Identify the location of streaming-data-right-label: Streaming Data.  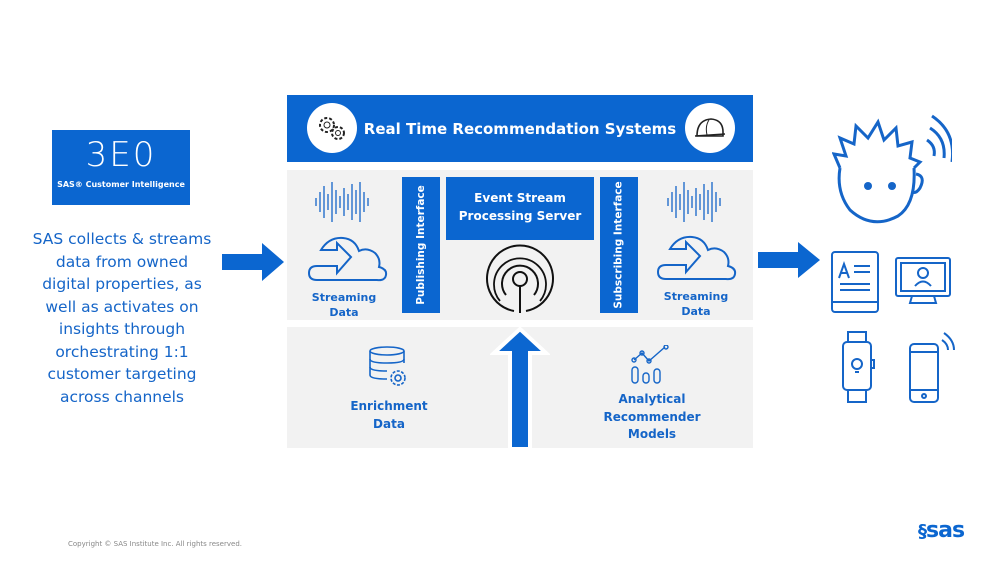
(696, 304).